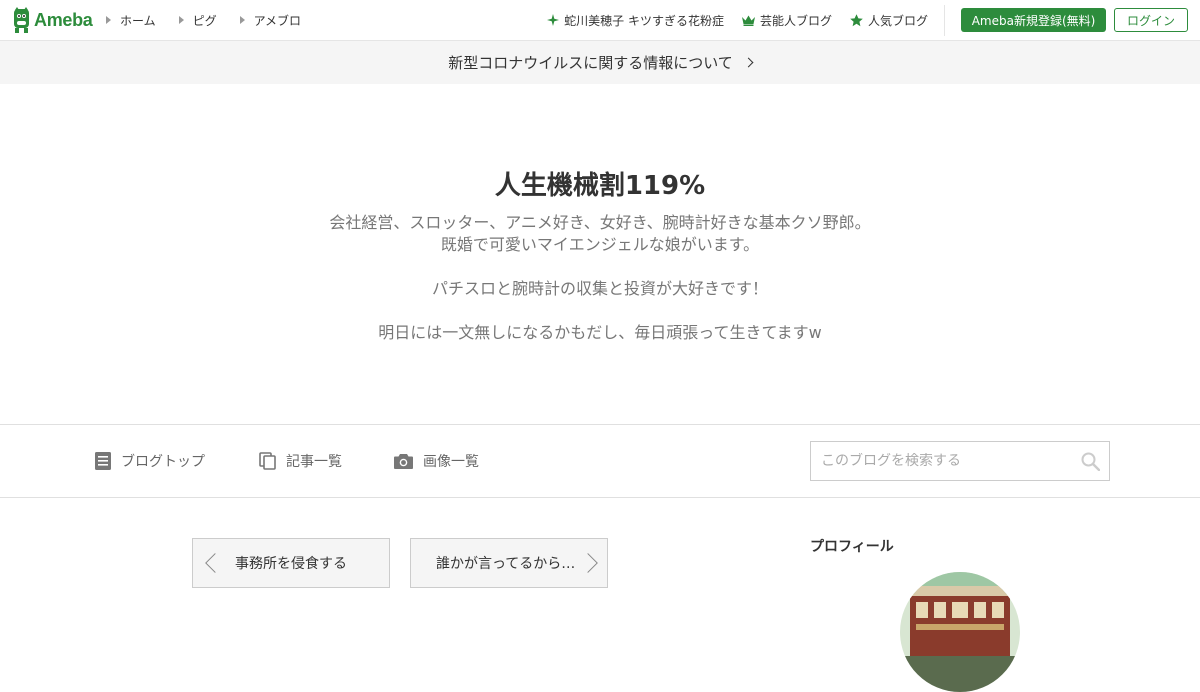 Image resolution: width=1200 pixels, height=692 pixels. What do you see at coordinates (795, 20) in the screenshot?
I see `celebrity-blog-label: 芸能人ブログ` at bounding box center [795, 20].